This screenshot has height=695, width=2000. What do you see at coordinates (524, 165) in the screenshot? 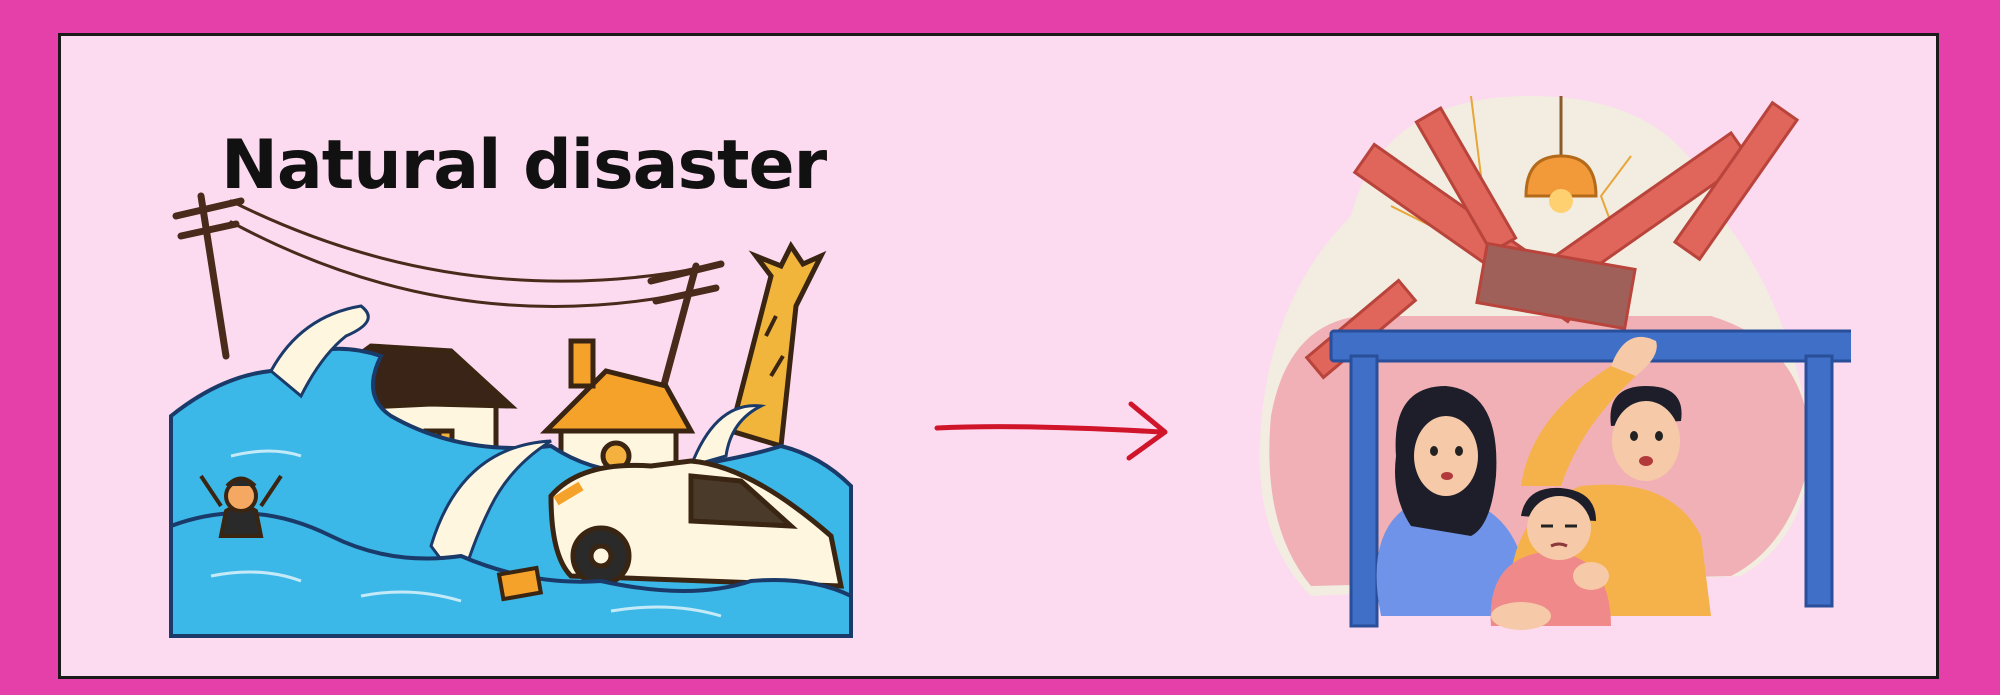
I see `slide-title: Natural disaster` at bounding box center [524, 165].